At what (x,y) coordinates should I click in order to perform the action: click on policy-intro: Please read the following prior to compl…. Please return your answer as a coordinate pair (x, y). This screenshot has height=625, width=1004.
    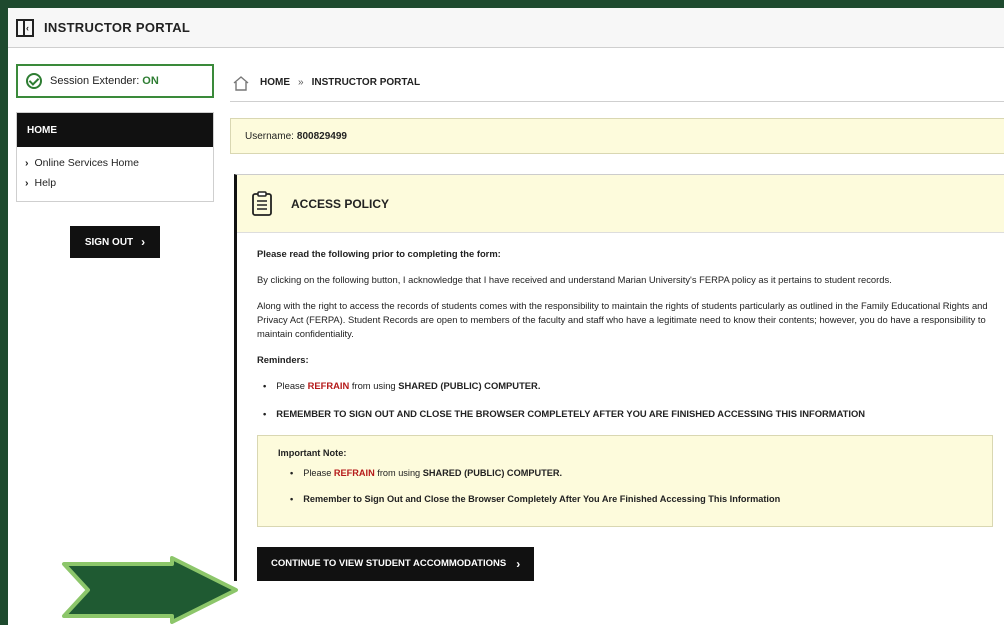
    Looking at the image, I should click on (379, 253).